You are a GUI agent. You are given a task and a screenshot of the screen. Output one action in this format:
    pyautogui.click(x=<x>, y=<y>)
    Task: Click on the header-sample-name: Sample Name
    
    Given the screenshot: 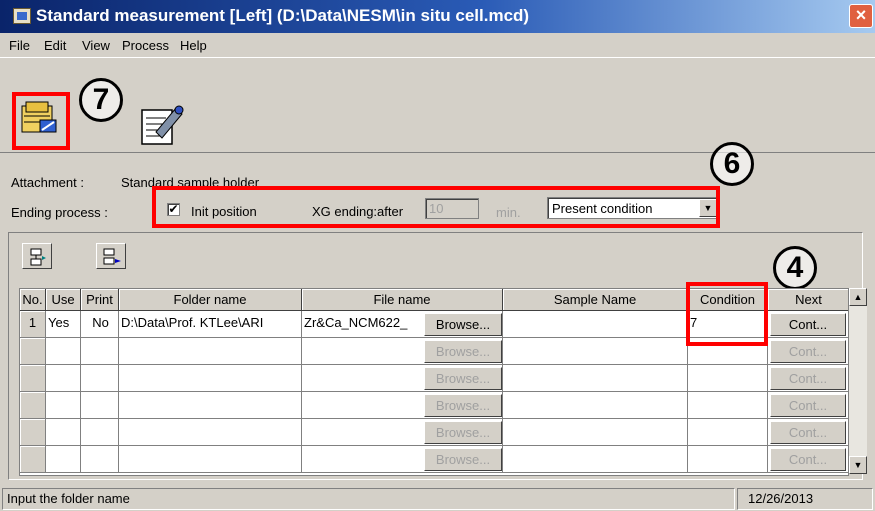 What is the action you would take?
    pyautogui.click(x=595, y=300)
    